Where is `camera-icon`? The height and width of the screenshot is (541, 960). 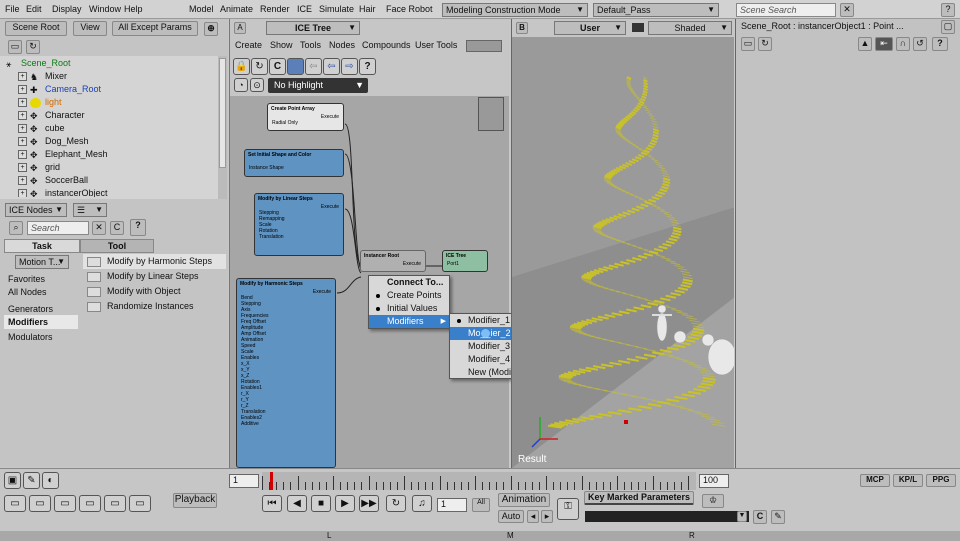
camera-icon is located at coordinates (638, 27).